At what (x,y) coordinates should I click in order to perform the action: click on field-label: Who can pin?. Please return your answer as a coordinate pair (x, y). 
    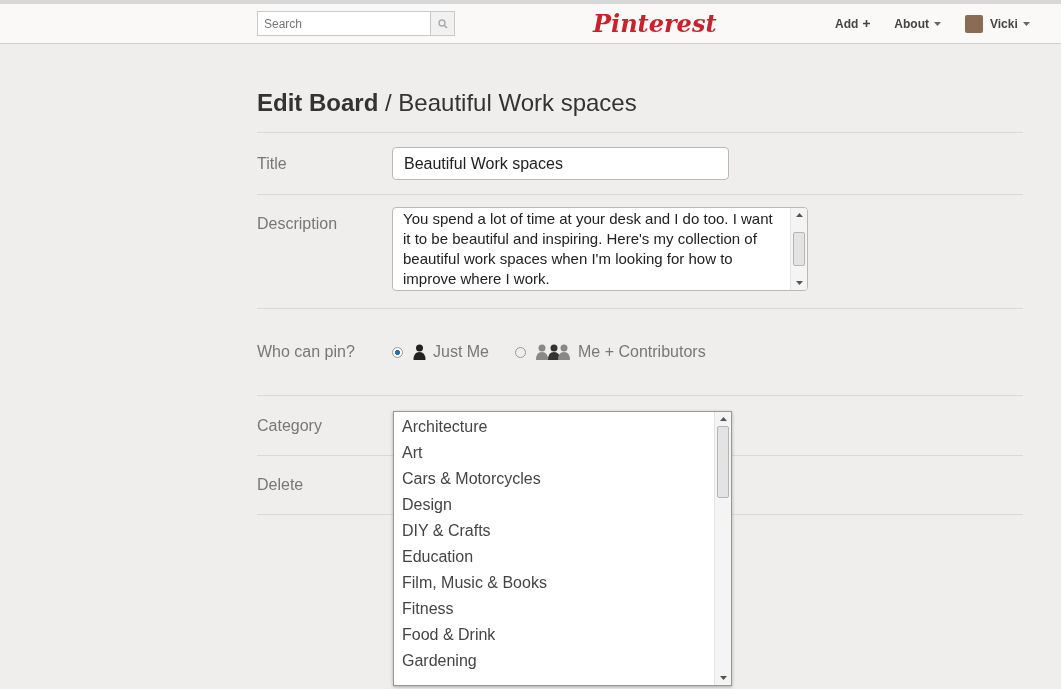
    Looking at the image, I should click on (306, 352).